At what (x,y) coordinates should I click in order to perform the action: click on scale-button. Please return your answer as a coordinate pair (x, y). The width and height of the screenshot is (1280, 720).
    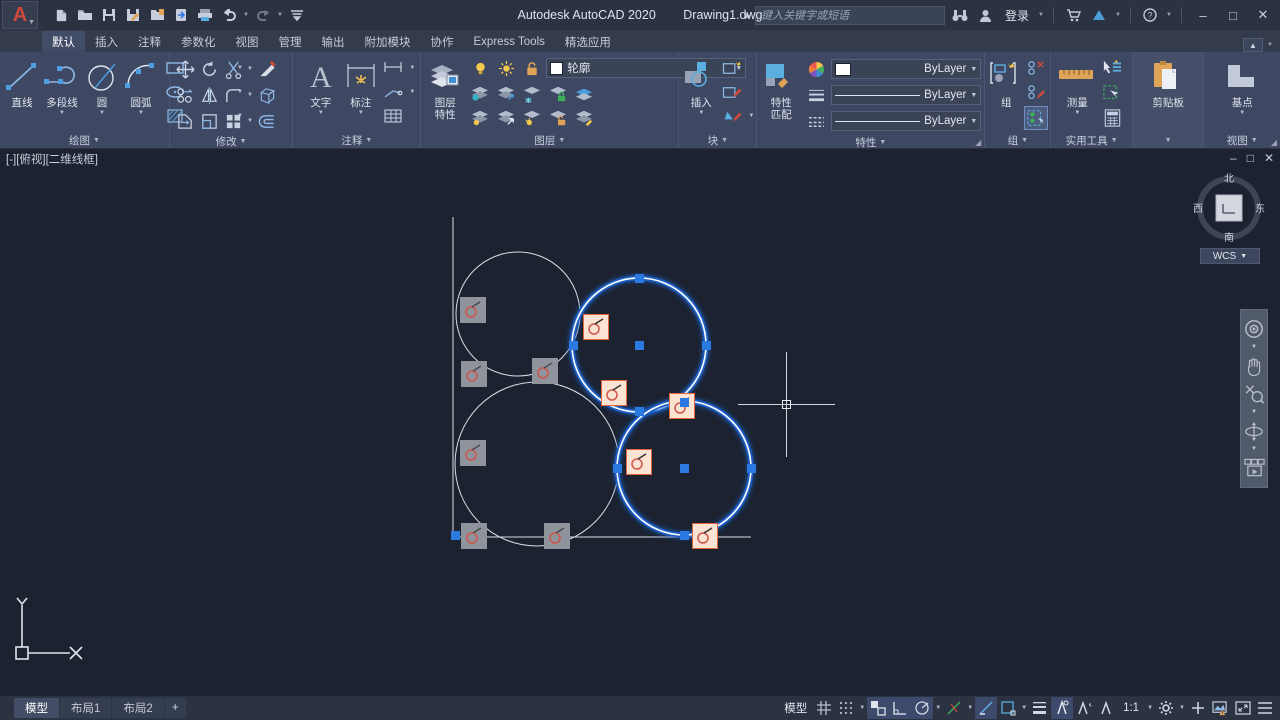
    Looking at the image, I should click on (209, 121).